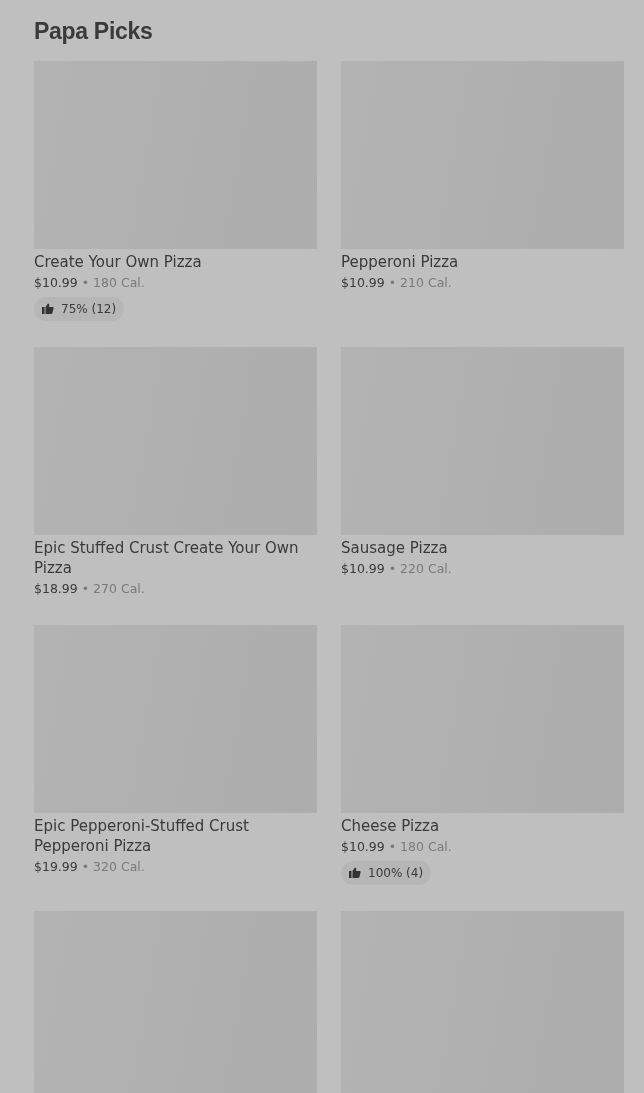  I want to click on calories: 320 Cal., so click(119, 866).